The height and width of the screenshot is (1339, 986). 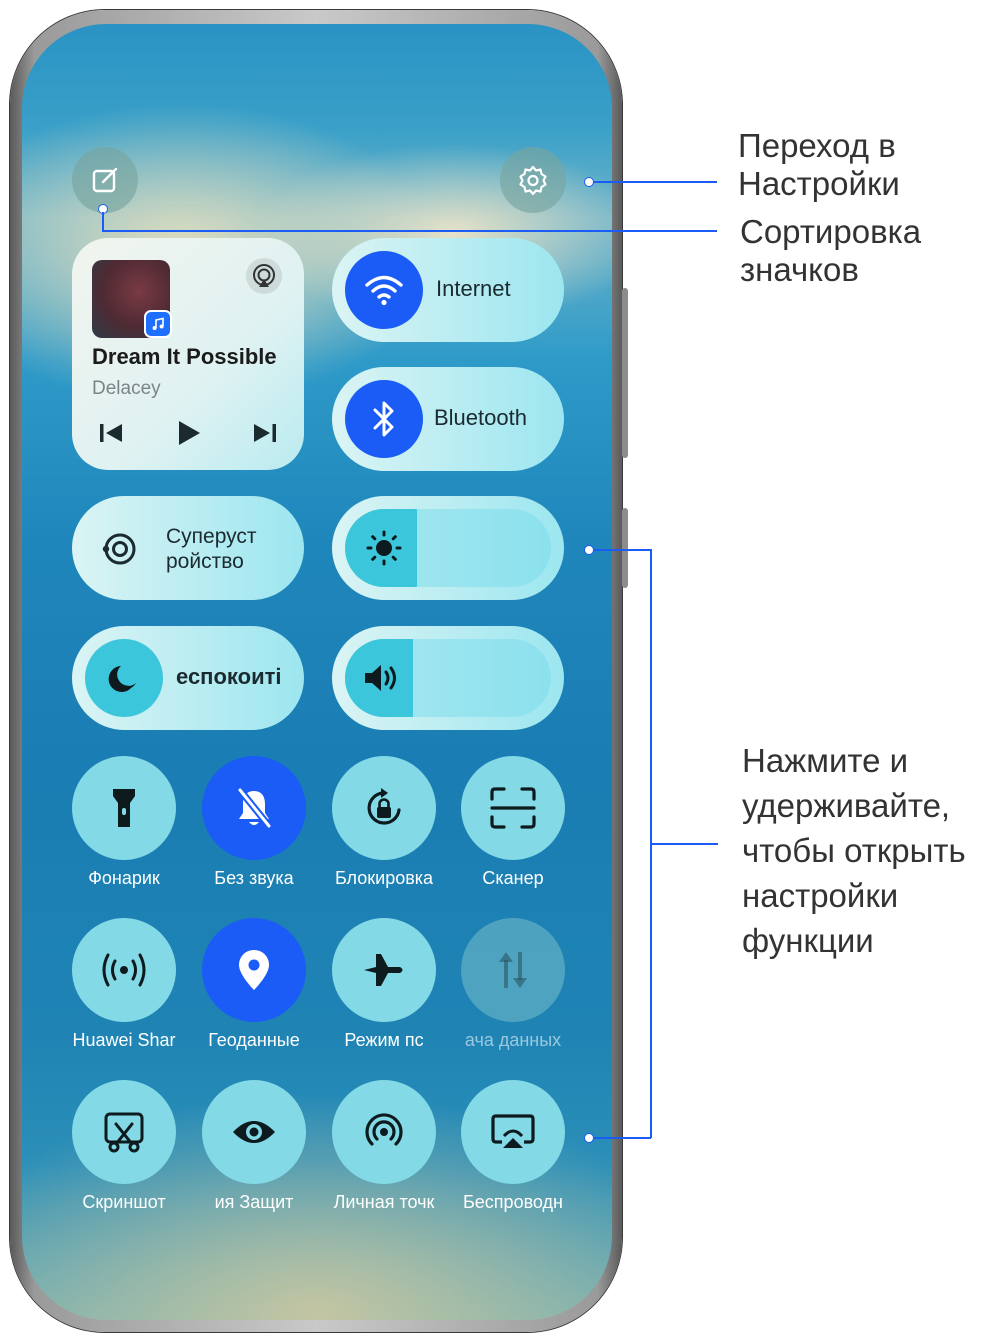 I want to click on sort-icons-button, so click(x=105, y=180).